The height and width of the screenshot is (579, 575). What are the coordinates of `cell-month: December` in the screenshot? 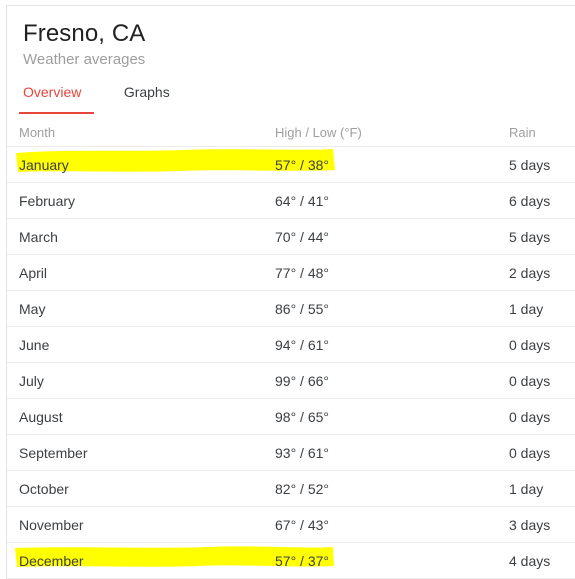 It's located at (51, 560).